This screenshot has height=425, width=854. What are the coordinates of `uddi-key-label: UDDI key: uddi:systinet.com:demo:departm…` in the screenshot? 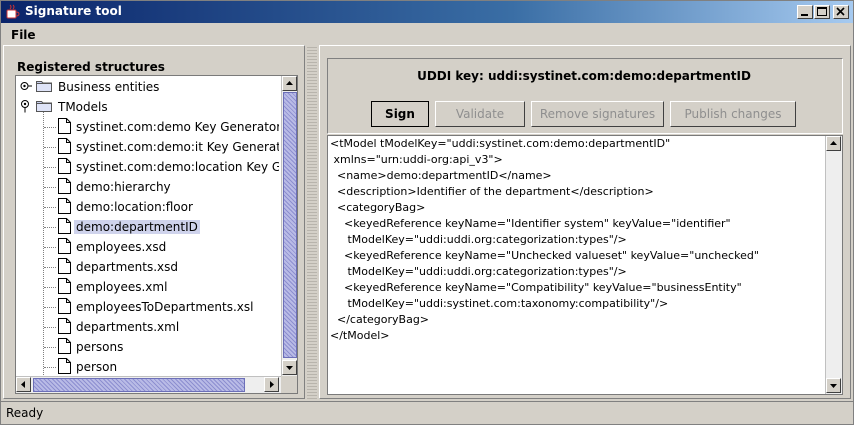 It's located at (584, 76).